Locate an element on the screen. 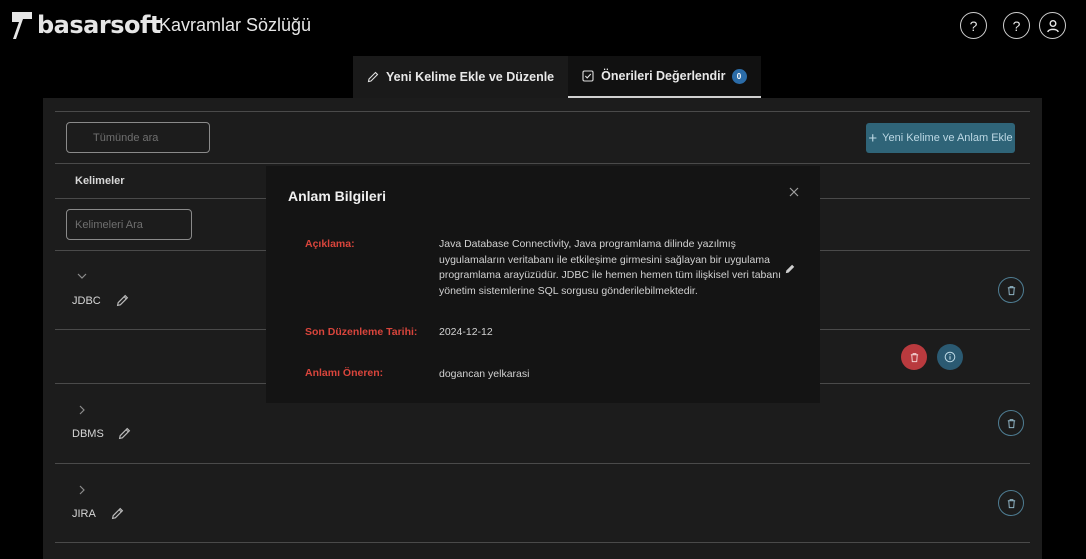  suggested-by-label: Anlamı Öneren: is located at coordinates (344, 373).